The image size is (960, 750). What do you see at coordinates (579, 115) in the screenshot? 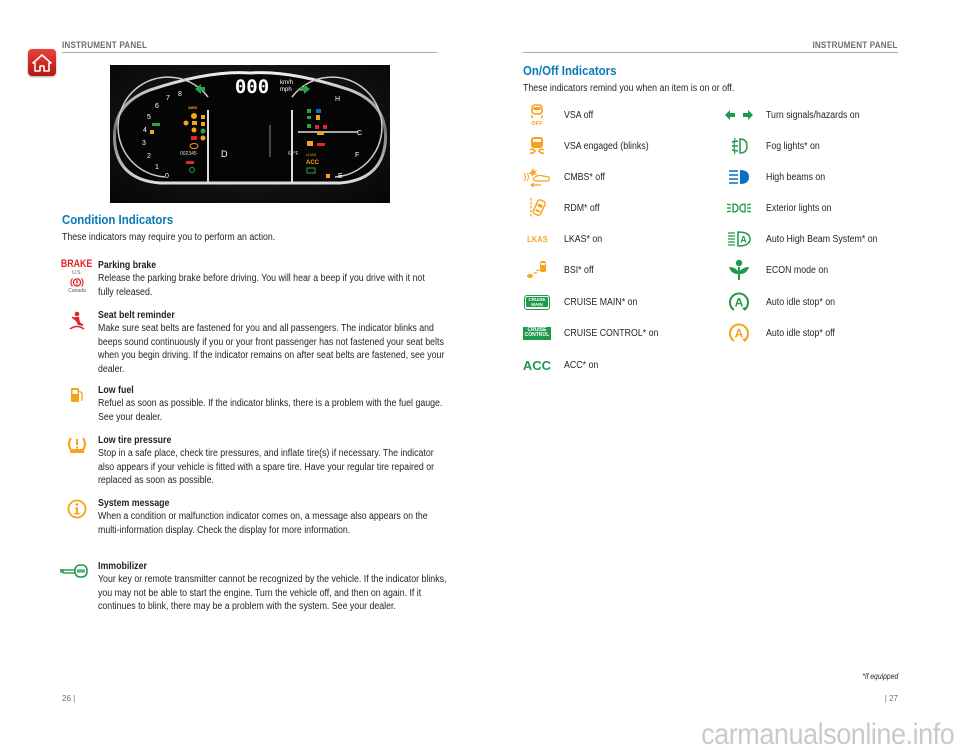
I see `onoff-item-label: VSA off` at bounding box center [579, 115].